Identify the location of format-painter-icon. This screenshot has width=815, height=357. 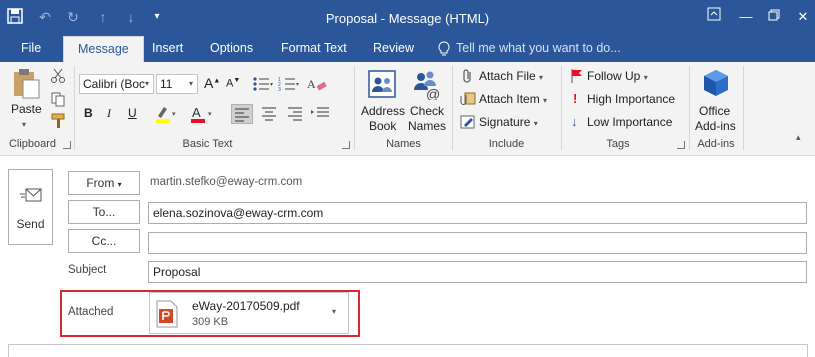
(58, 121).